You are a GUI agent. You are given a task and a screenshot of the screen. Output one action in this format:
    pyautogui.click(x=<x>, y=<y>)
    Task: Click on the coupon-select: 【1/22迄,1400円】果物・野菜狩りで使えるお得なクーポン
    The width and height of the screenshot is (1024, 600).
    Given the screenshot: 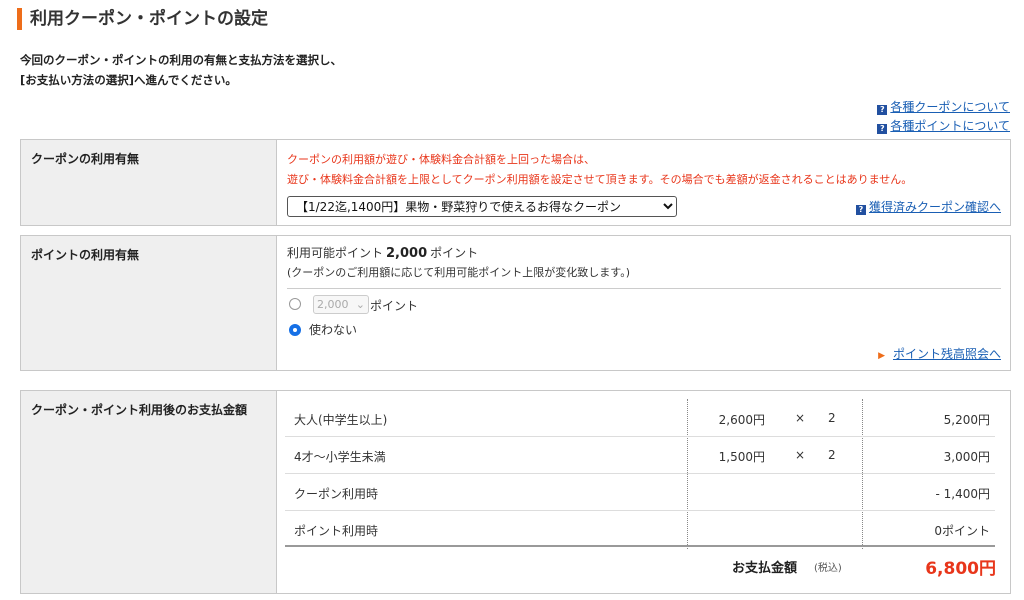 What is the action you would take?
    pyautogui.click(x=482, y=206)
    